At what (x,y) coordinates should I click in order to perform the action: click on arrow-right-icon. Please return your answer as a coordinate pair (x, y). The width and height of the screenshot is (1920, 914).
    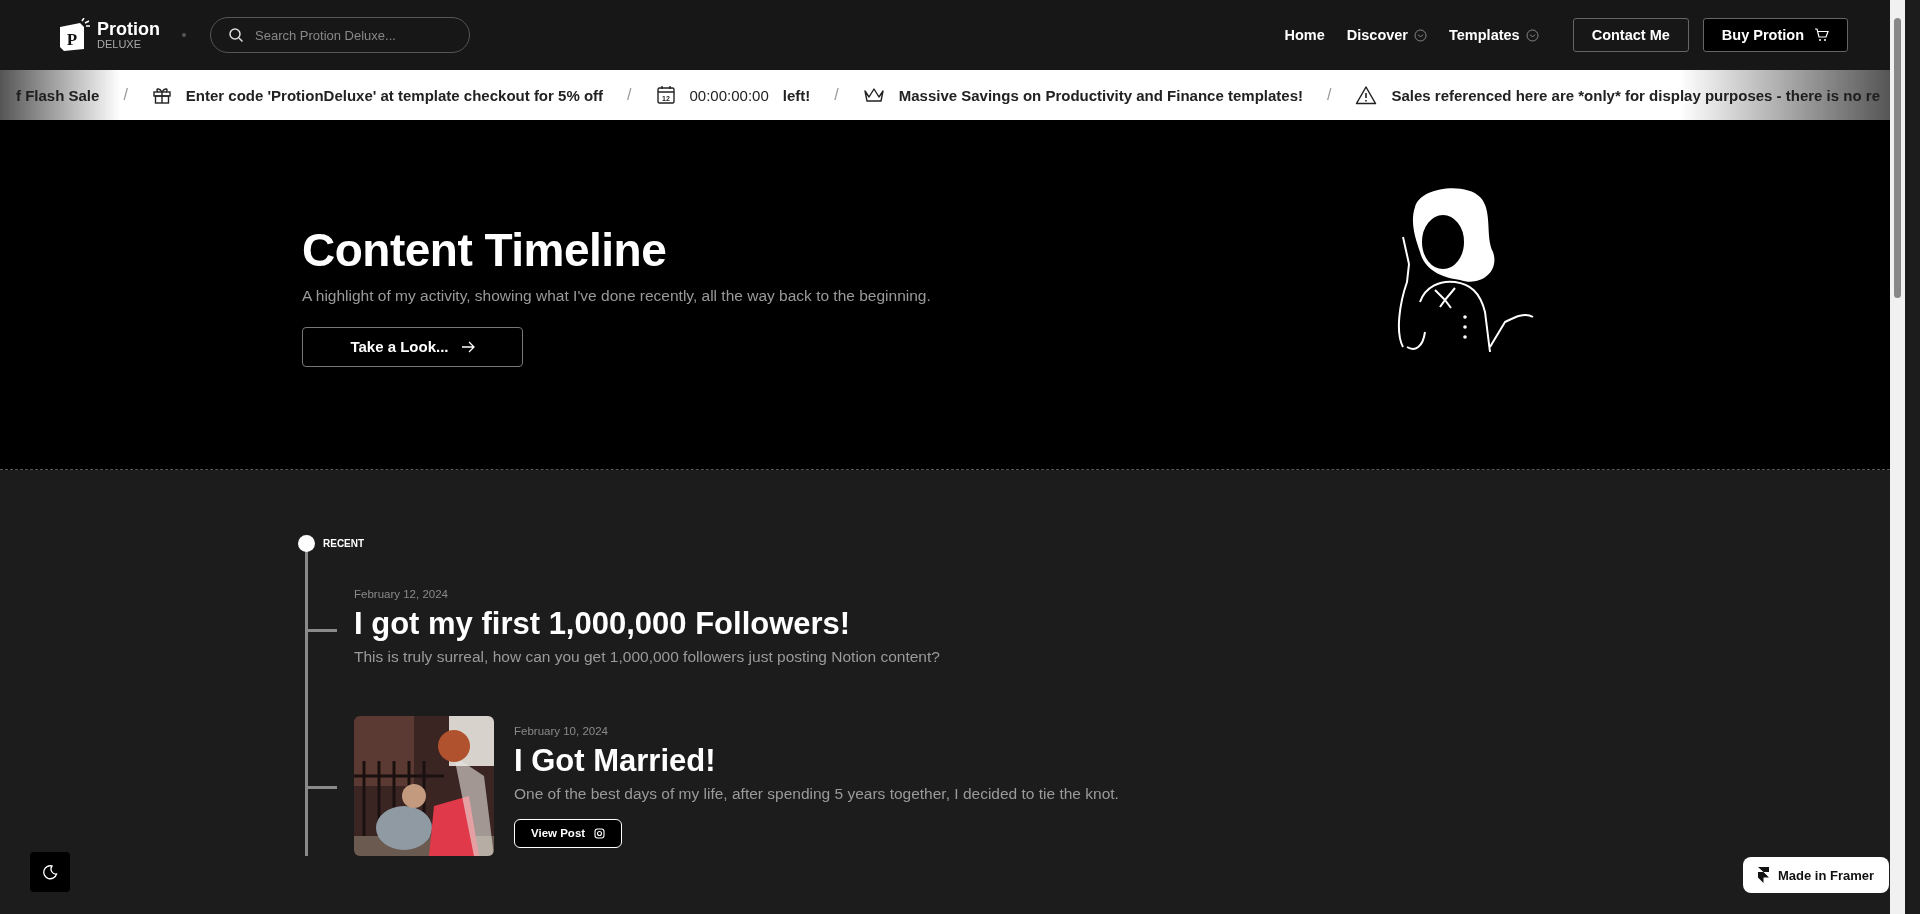
    Looking at the image, I should click on (467, 346).